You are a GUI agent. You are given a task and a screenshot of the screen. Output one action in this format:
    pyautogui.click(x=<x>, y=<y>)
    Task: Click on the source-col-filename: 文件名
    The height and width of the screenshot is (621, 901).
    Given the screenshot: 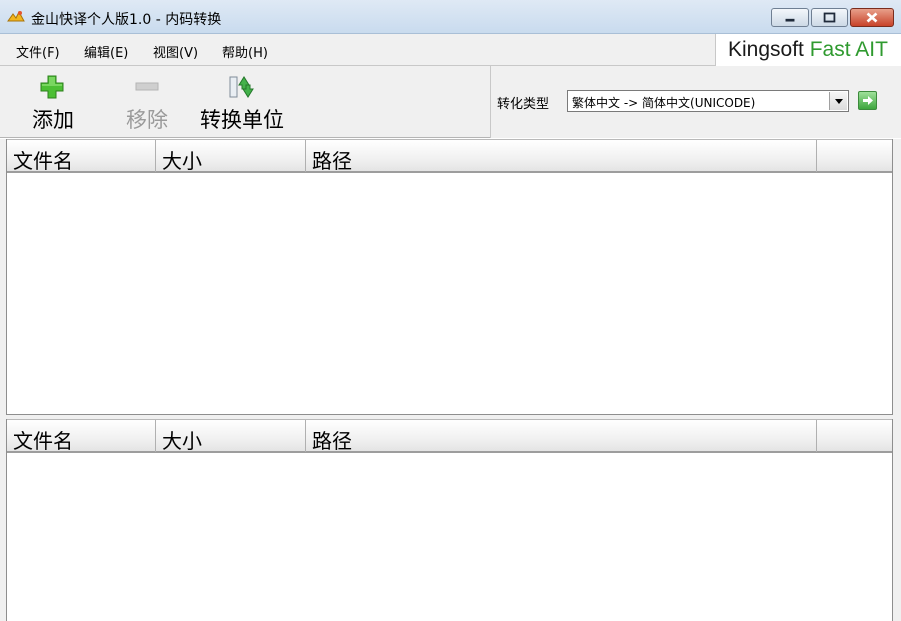 What is the action you would take?
    pyautogui.click(x=81, y=156)
    